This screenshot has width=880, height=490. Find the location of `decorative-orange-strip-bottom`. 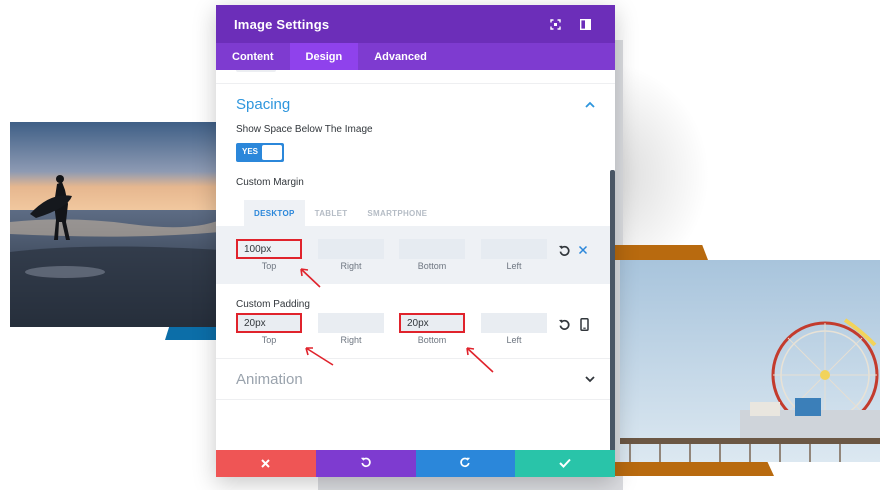

decorative-orange-strip-bottom is located at coordinates (693, 469).